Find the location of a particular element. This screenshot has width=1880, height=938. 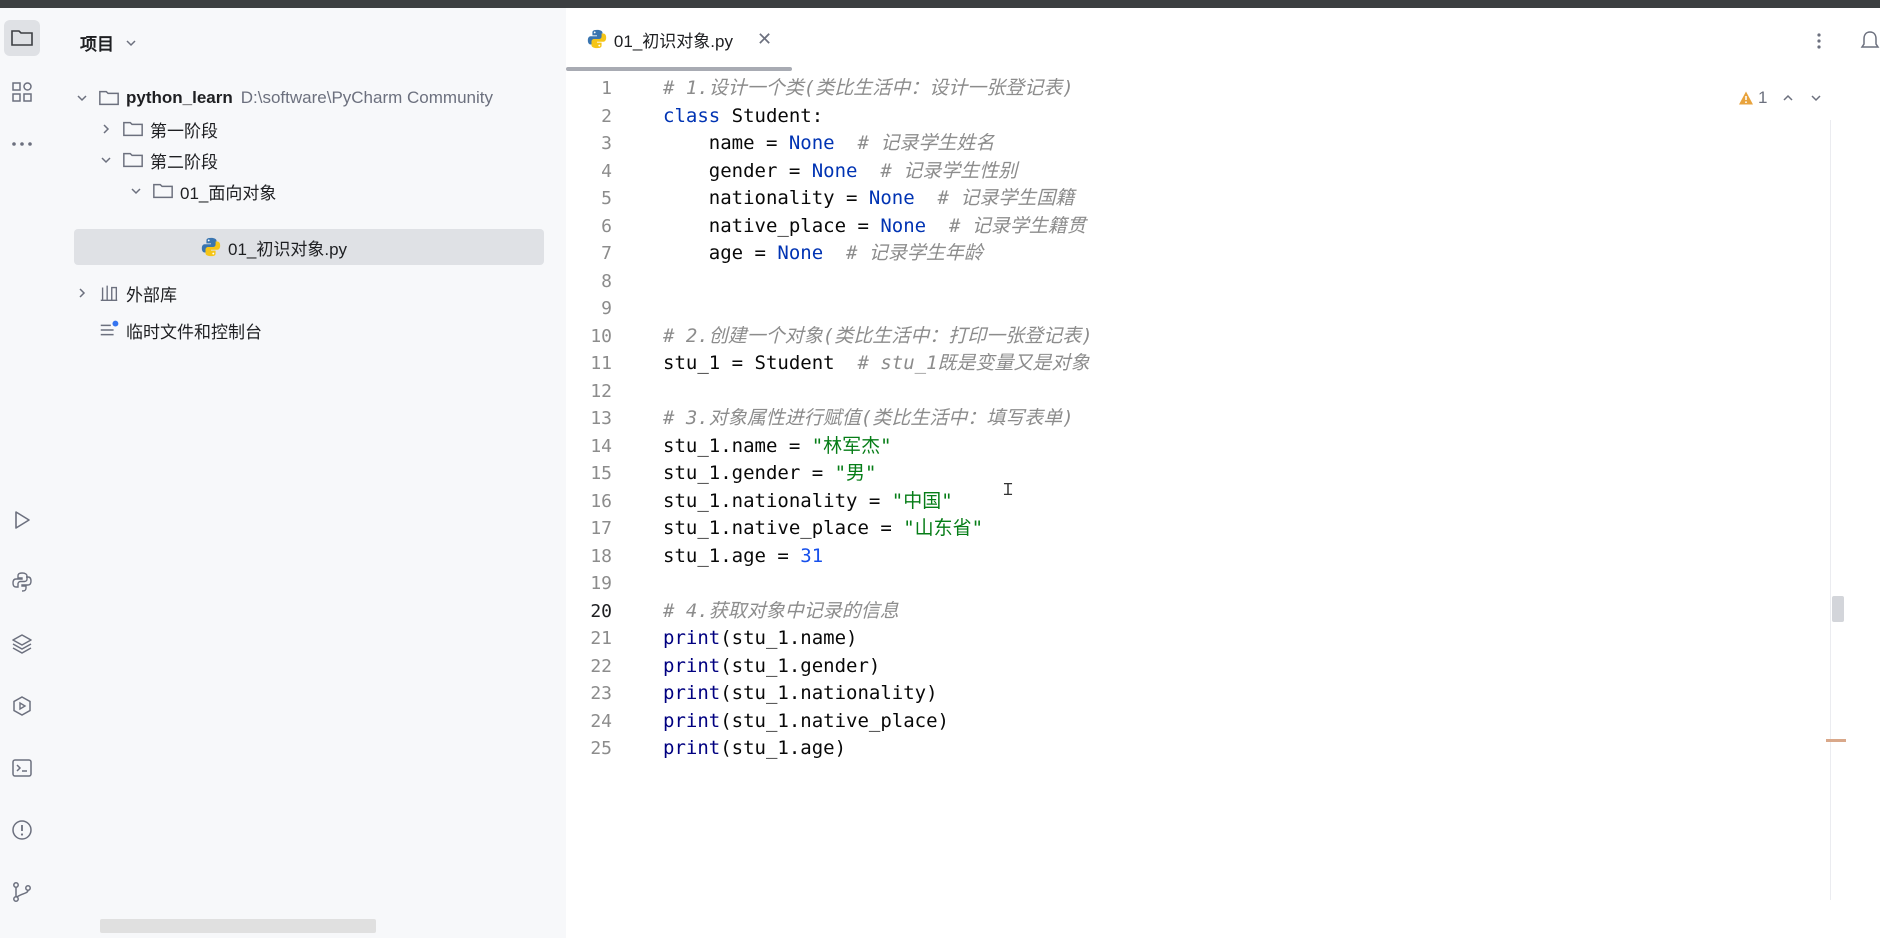

text-cursor-icon: Ｉ is located at coordinates (1008, 490).